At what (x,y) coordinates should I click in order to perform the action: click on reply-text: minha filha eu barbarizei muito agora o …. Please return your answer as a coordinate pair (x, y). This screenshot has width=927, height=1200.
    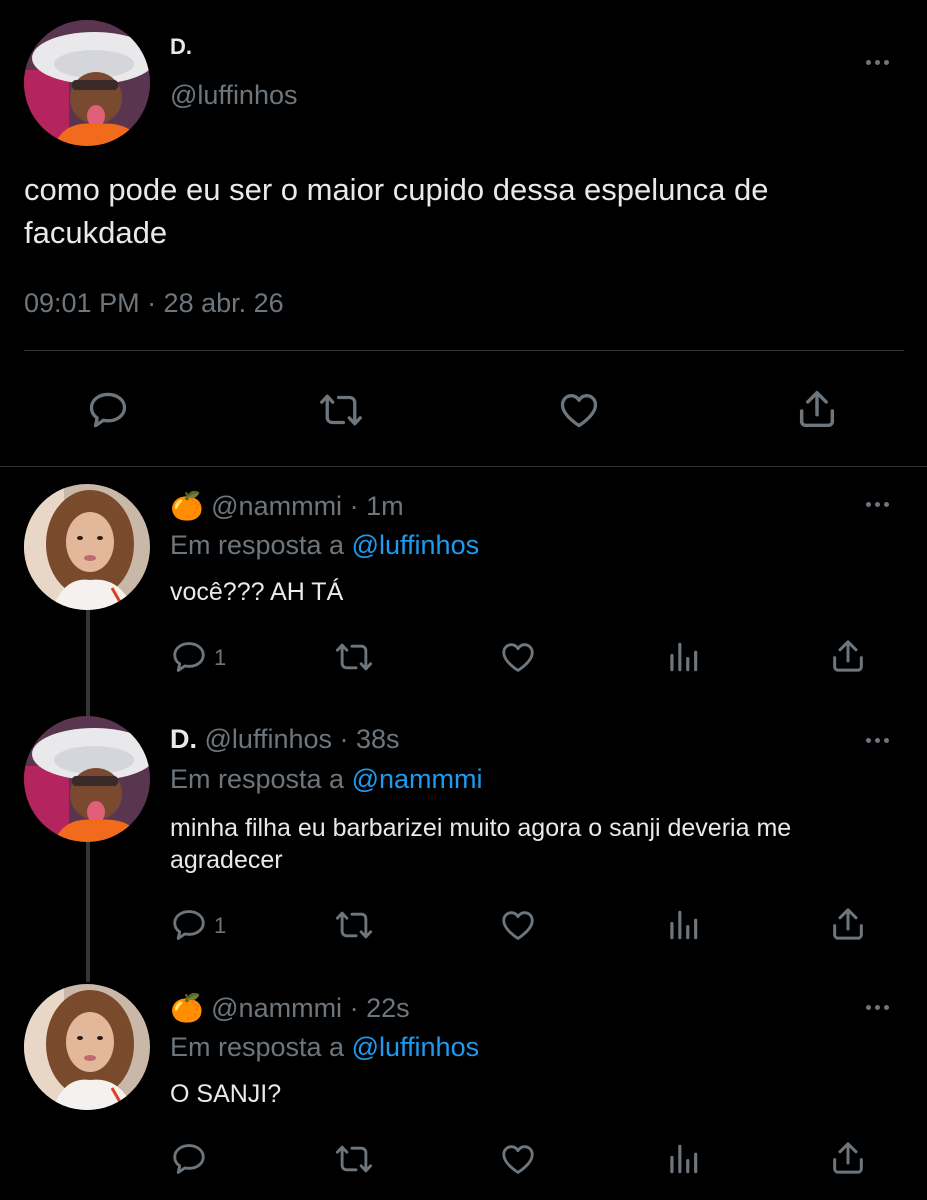
    Looking at the image, I should click on (481, 844).